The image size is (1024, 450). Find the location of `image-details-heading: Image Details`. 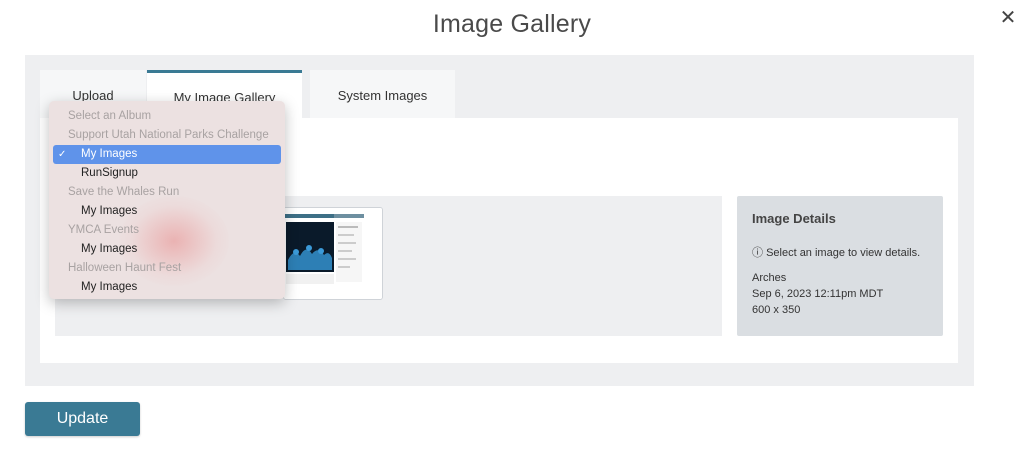

image-details-heading: Image Details is located at coordinates (794, 218).